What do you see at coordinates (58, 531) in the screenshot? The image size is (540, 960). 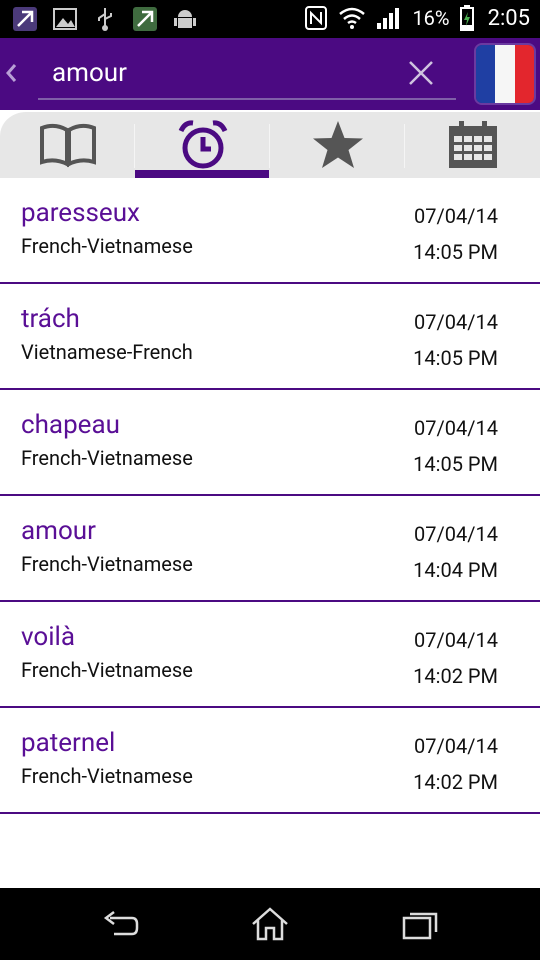 I see `entry-word: amour` at bounding box center [58, 531].